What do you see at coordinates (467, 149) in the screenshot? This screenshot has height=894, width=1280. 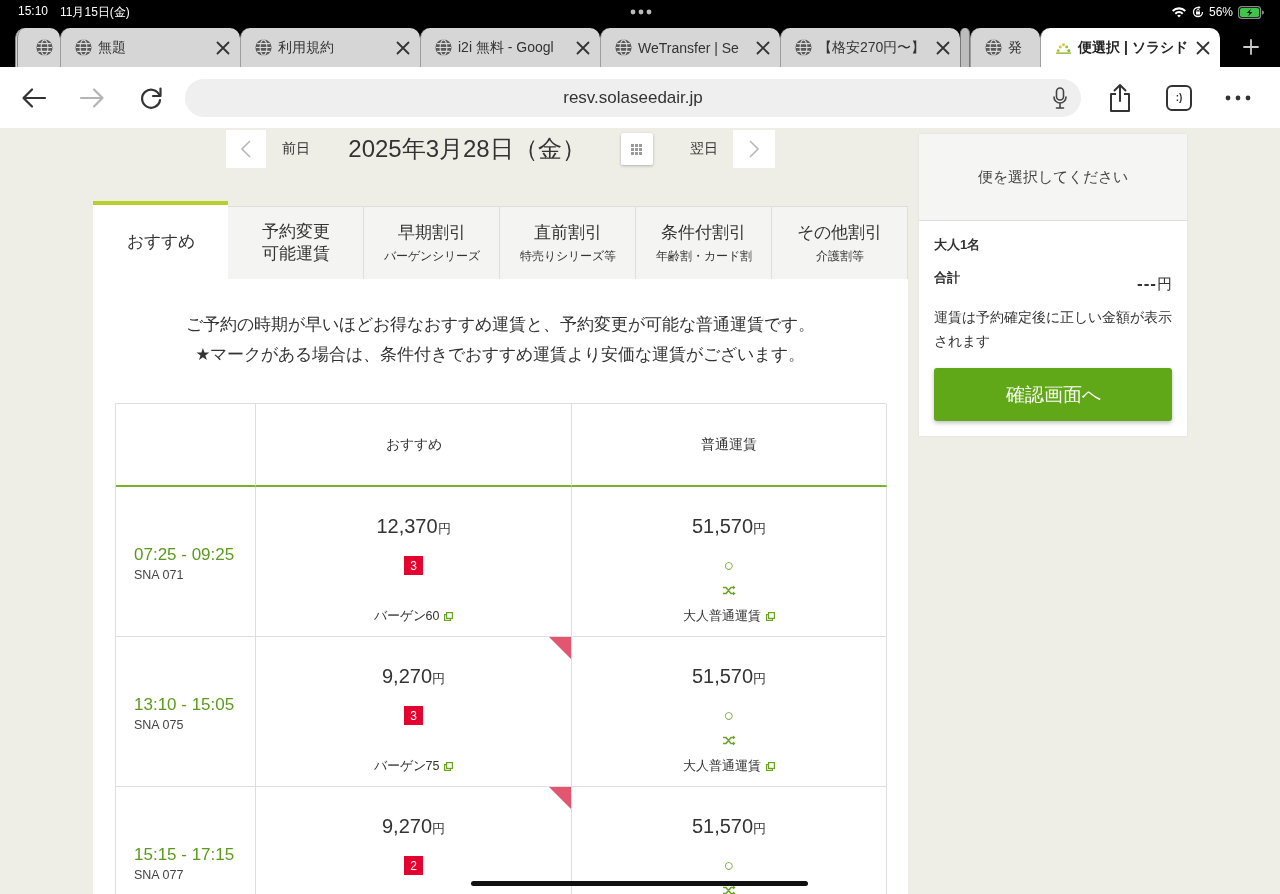 I see `date-title: 2025年3月28日（金）` at bounding box center [467, 149].